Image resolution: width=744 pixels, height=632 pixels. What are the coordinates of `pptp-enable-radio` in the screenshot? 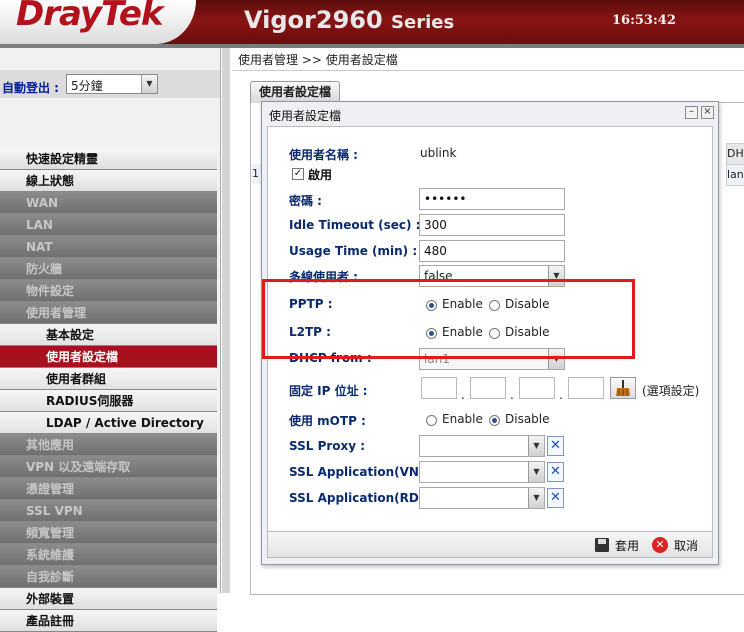 It's located at (431, 305).